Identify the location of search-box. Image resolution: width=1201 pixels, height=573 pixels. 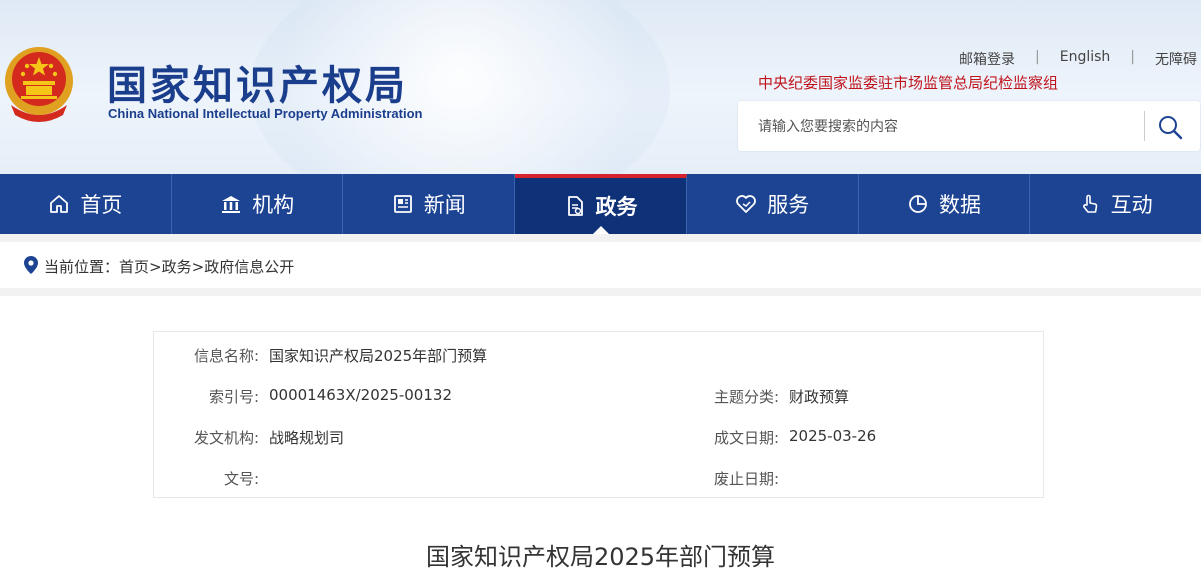
(969, 126).